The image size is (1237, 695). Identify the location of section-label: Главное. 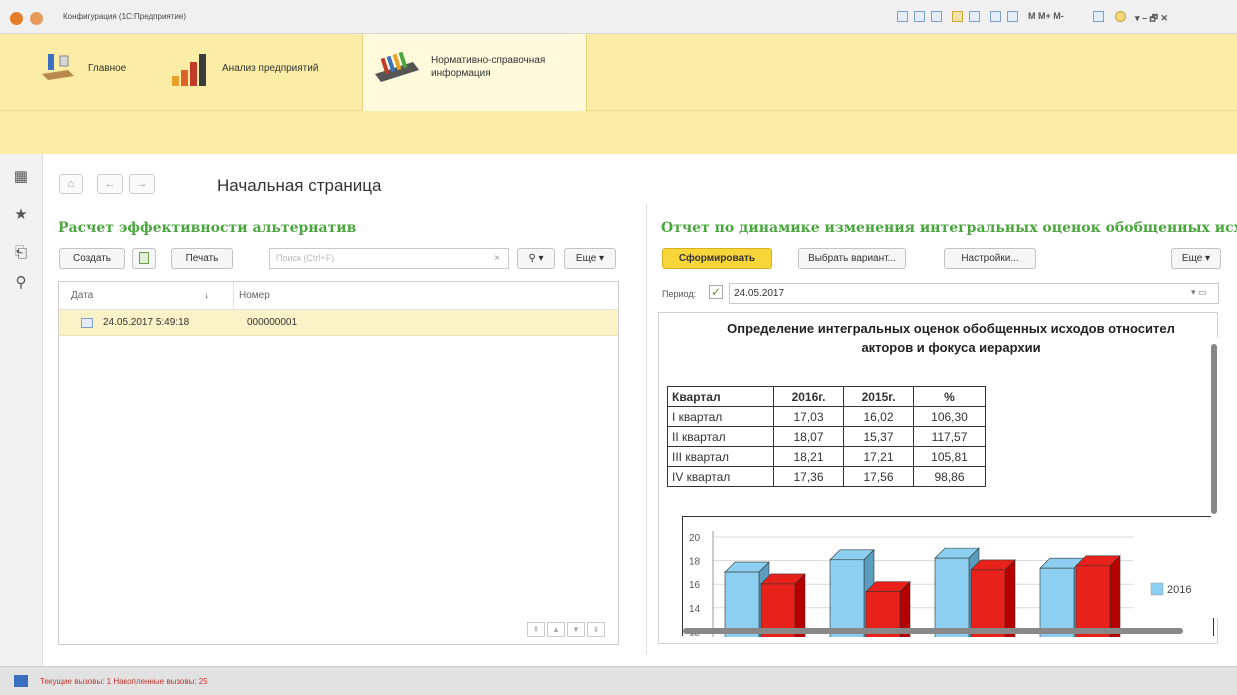
(107, 68).